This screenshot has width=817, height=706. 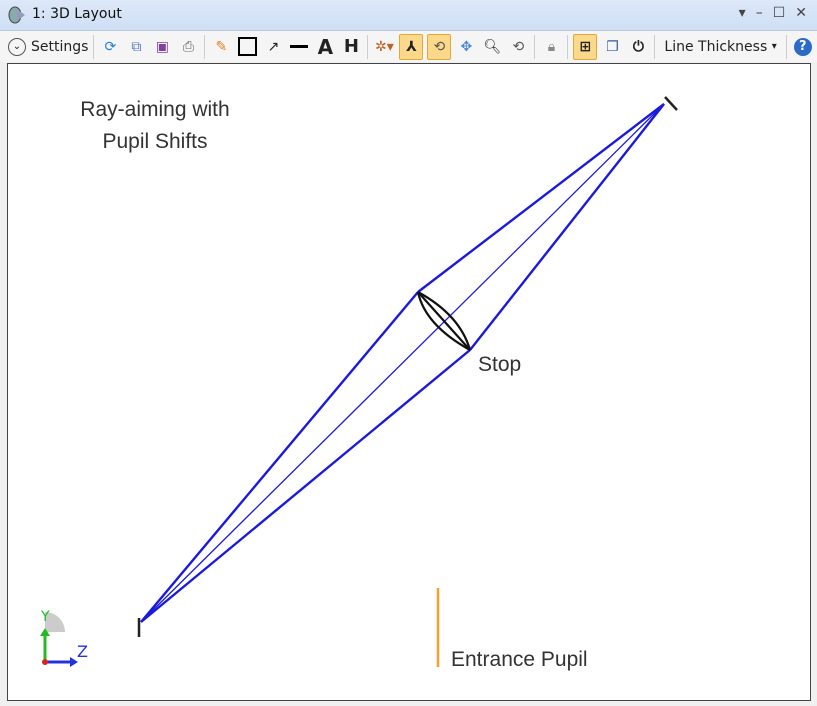 What do you see at coordinates (671, 103) in the screenshot?
I see `image-surface` at bounding box center [671, 103].